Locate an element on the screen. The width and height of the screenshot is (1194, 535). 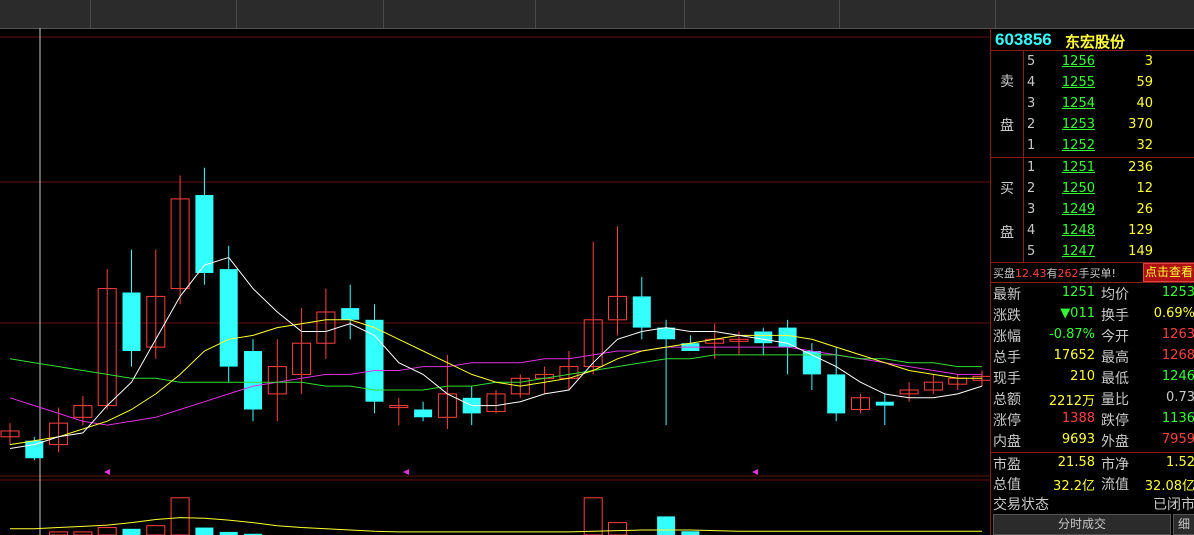
quote-label: 内盘 is located at coordinates (1007, 442).